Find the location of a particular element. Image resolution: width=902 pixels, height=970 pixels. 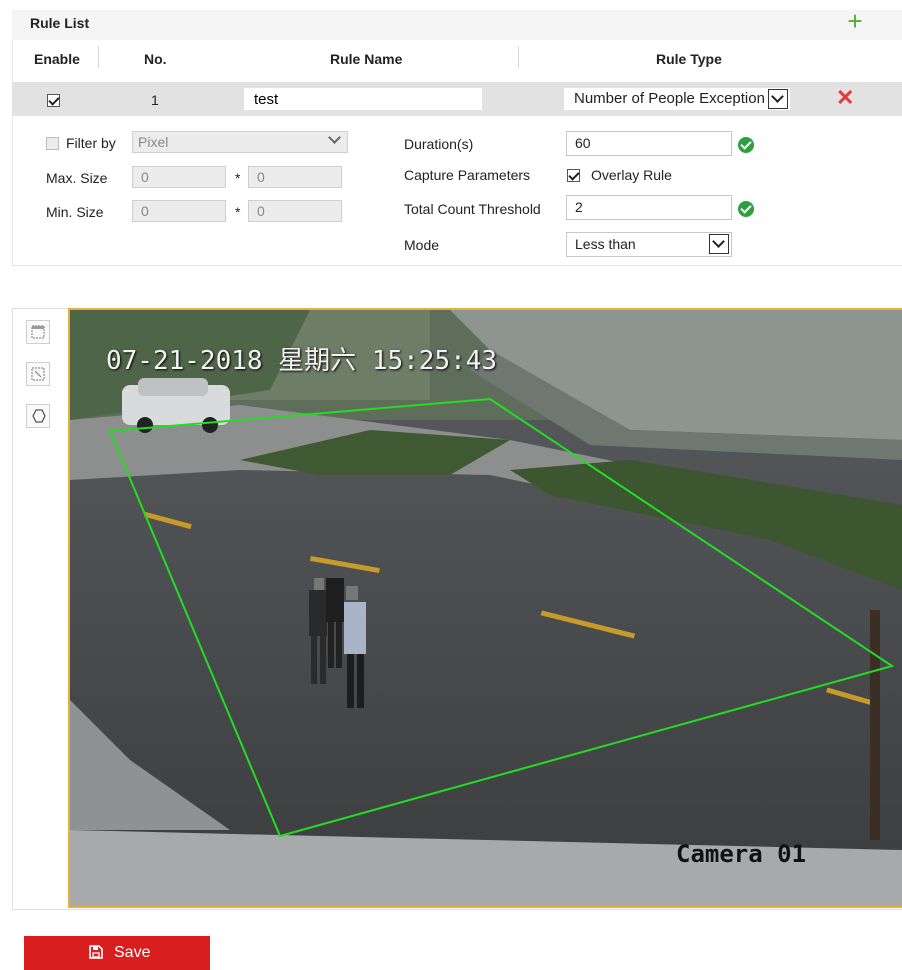

polygon-icon is located at coordinates (38, 416).